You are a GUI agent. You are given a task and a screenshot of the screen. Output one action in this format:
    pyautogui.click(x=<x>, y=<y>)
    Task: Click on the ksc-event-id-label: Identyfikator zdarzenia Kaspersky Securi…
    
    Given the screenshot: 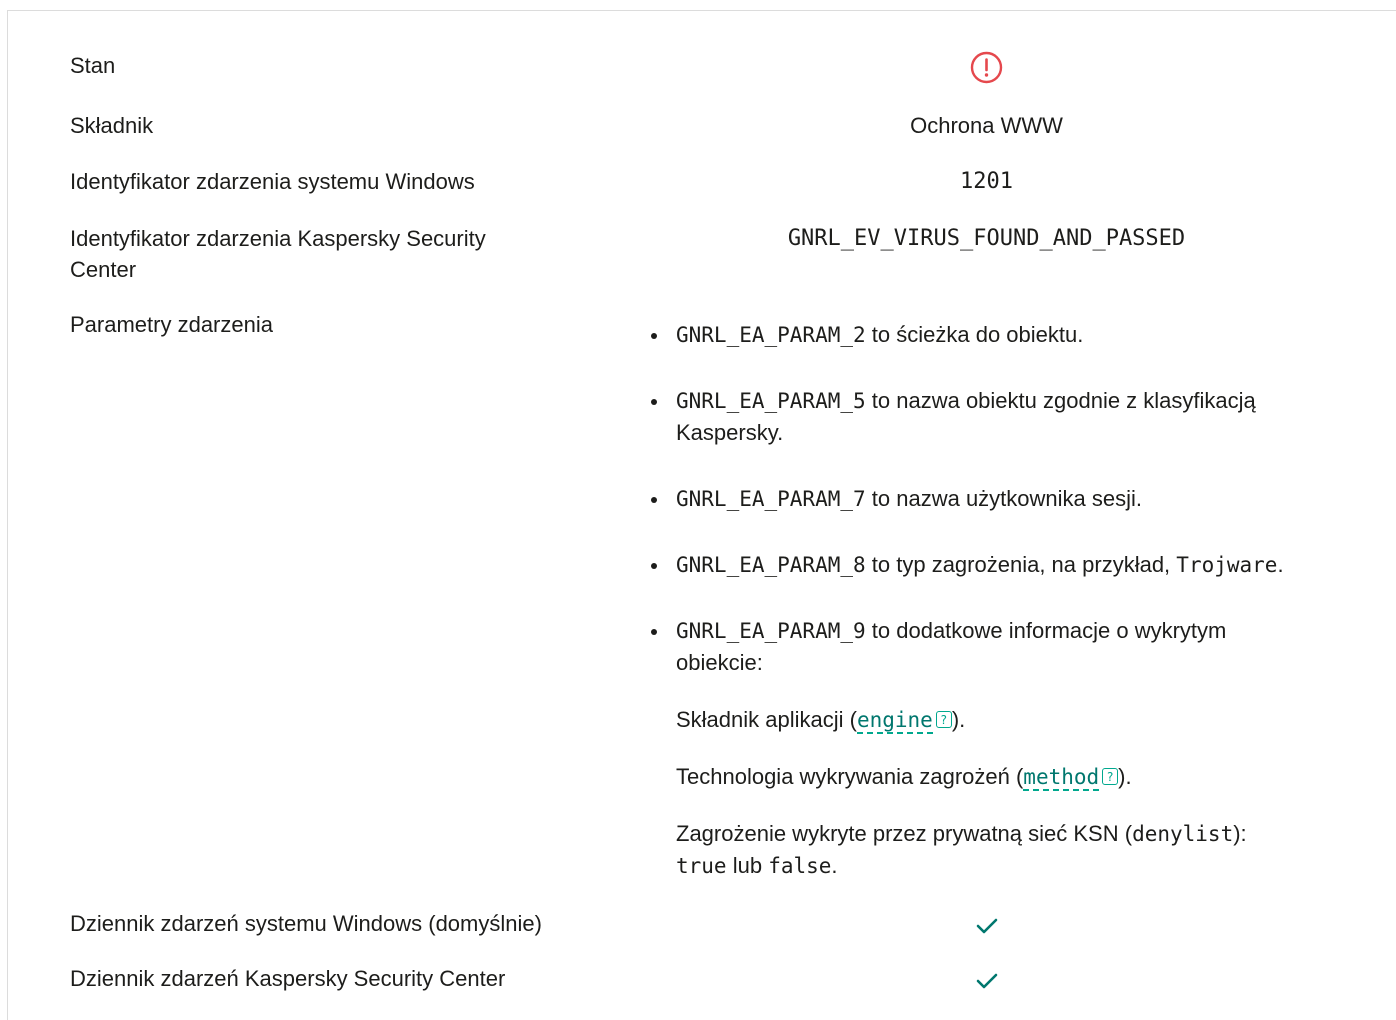 What is the action you would take?
    pyautogui.click(x=278, y=254)
    